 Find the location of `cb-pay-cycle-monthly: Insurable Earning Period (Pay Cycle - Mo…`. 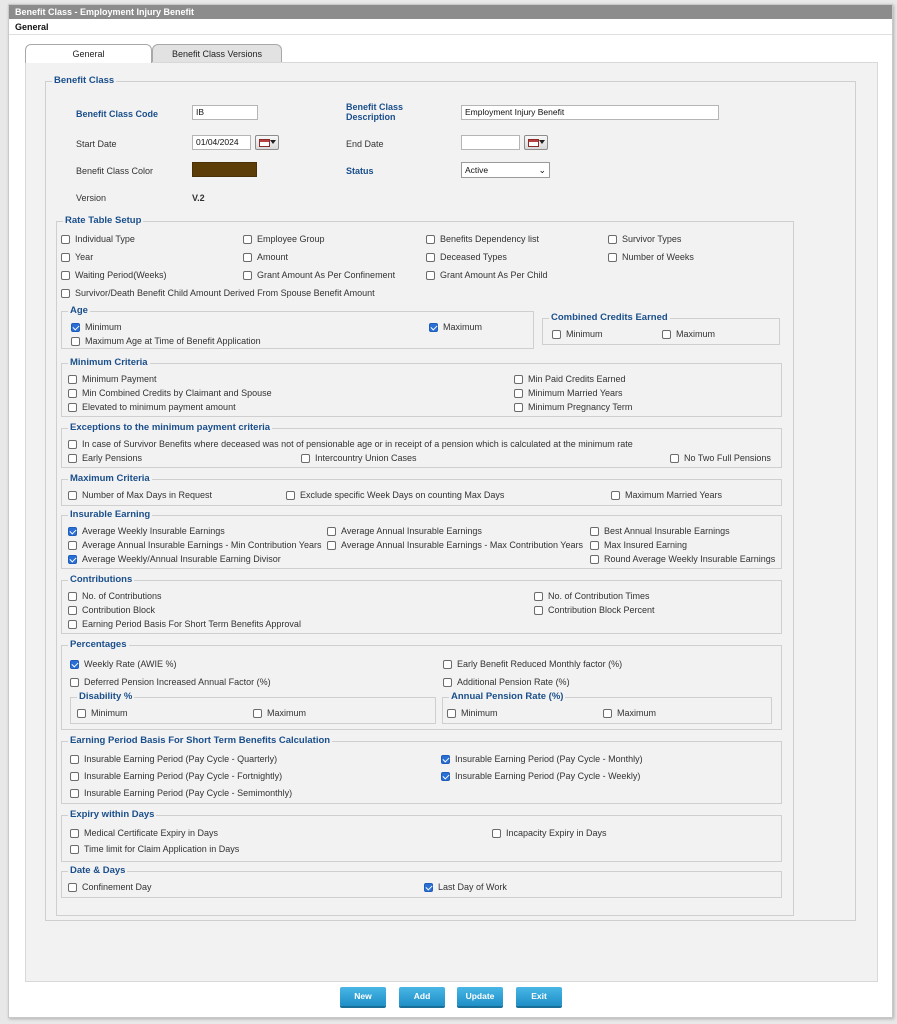

cb-pay-cycle-monthly: Insurable Earning Period (Pay Cycle - Mo… is located at coordinates (542, 759).